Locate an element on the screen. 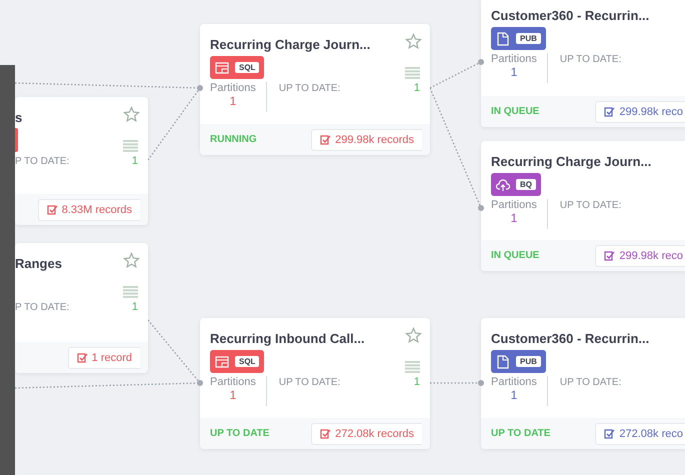 This screenshot has height=475, width=685. node-card: Recurring Charge Journ... SQL Partitions 1 UP TO DATE: 1 RUNNING 299.98k records is located at coordinates (315, 89).